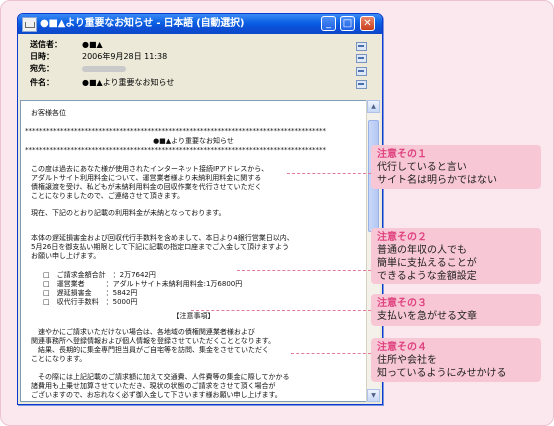 The height and width of the screenshot is (426, 554). What do you see at coordinates (160, 247) in the screenshot?
I see `paragraph-line: 5月26日を御支払い期限として下記に記載の指定口座までご入金して頂けますよう` at bounding box center [160, 247].